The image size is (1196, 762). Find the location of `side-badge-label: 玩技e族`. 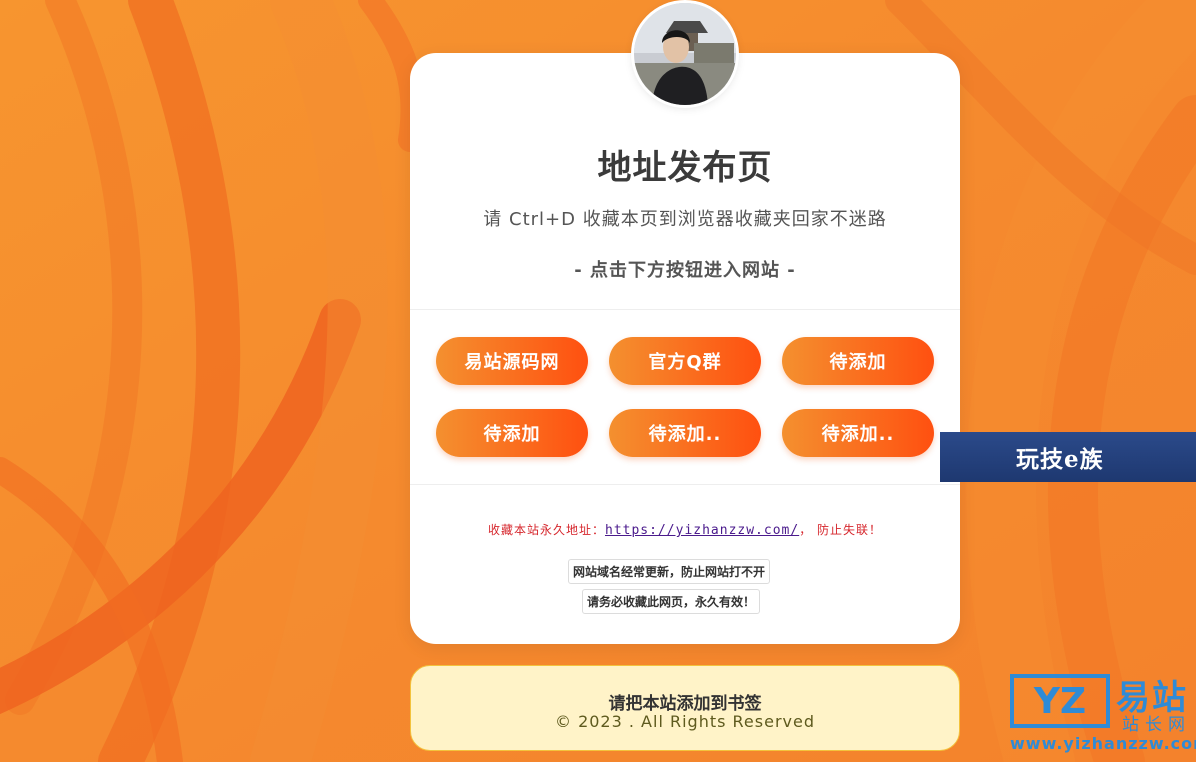

side-badge-label: 玩技e族 is located at coordinates (1060, 459).